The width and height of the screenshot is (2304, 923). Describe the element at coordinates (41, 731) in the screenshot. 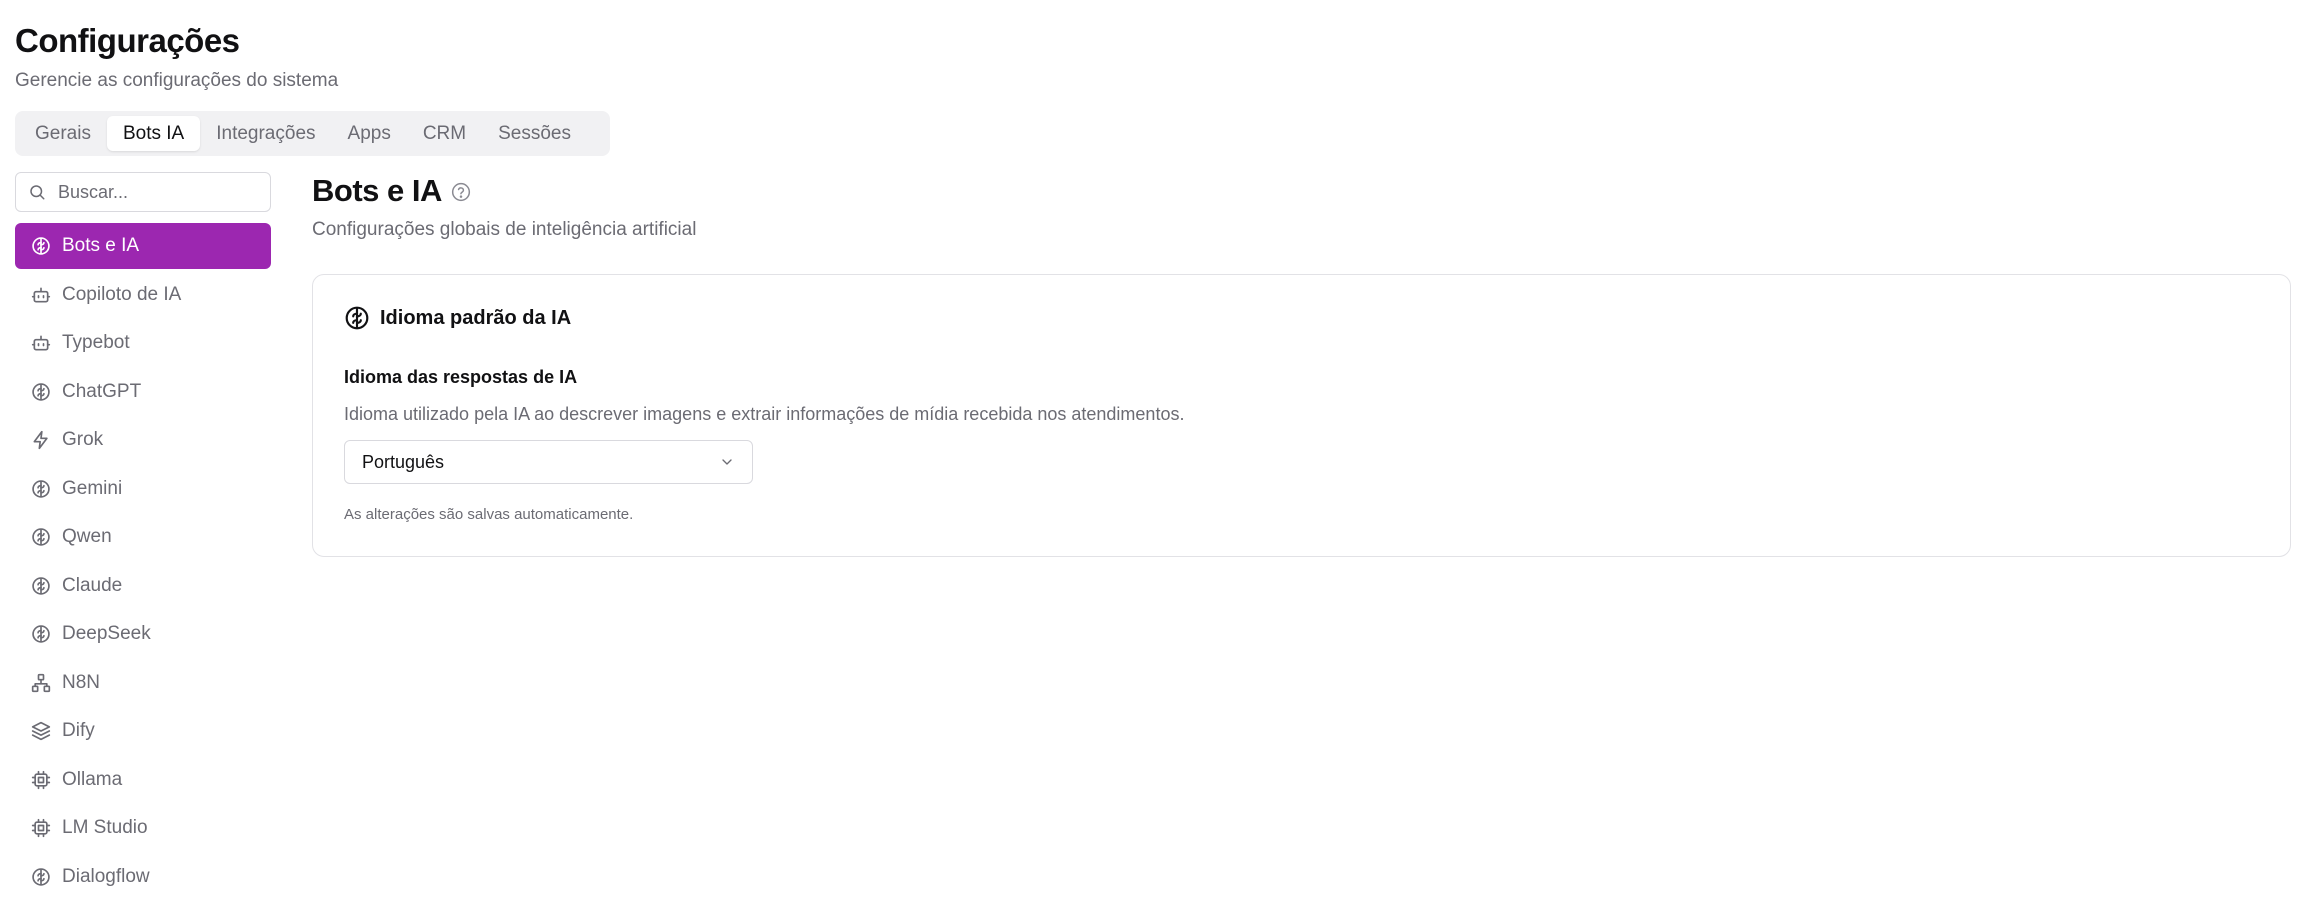

I see `layers-icon` at that location.